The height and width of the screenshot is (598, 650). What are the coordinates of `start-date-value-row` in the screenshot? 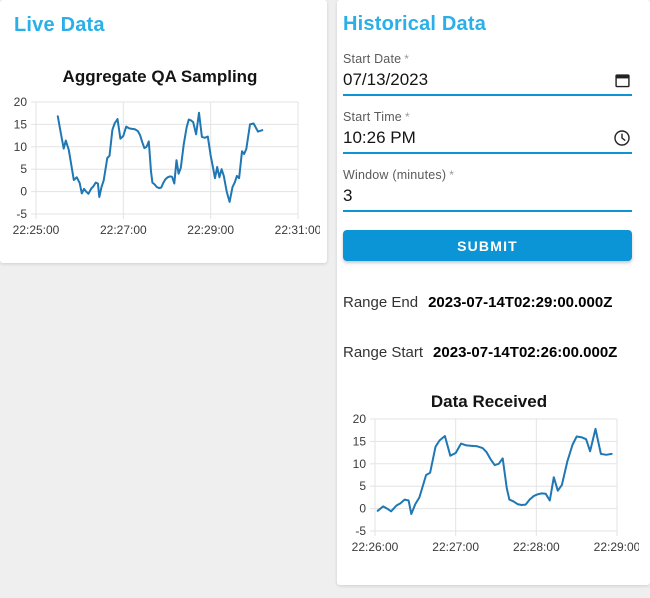 It's located at (487, 81).